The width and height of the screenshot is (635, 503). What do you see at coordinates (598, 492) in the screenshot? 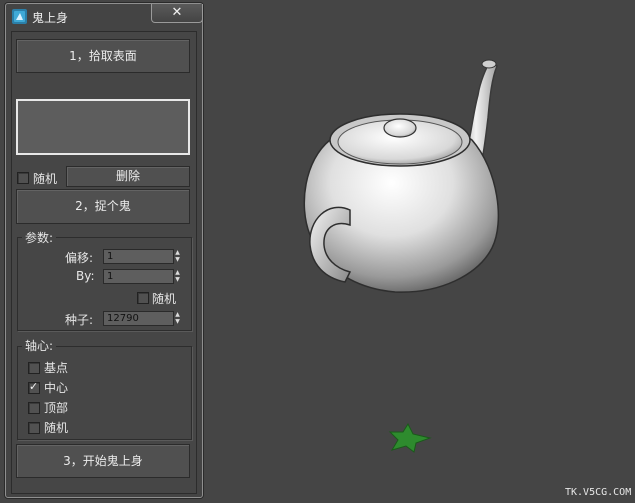
I see `watermark-text: TK.V5CG.COM` at bounding box center [598, 492].